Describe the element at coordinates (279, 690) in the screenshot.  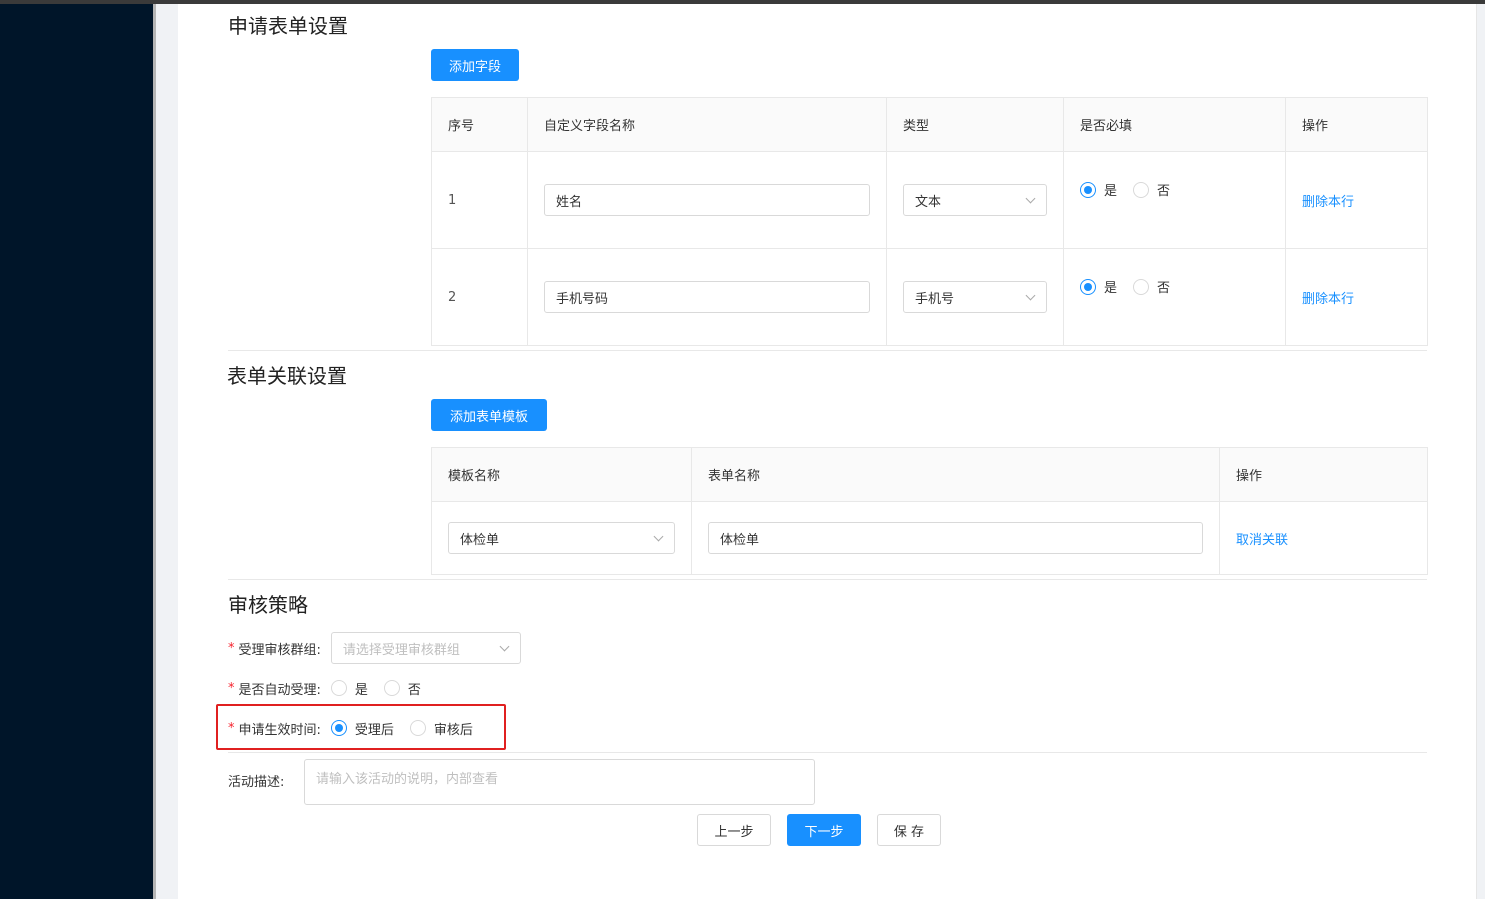
I see `auto-accept-label: 是否自动受理:` at that location.